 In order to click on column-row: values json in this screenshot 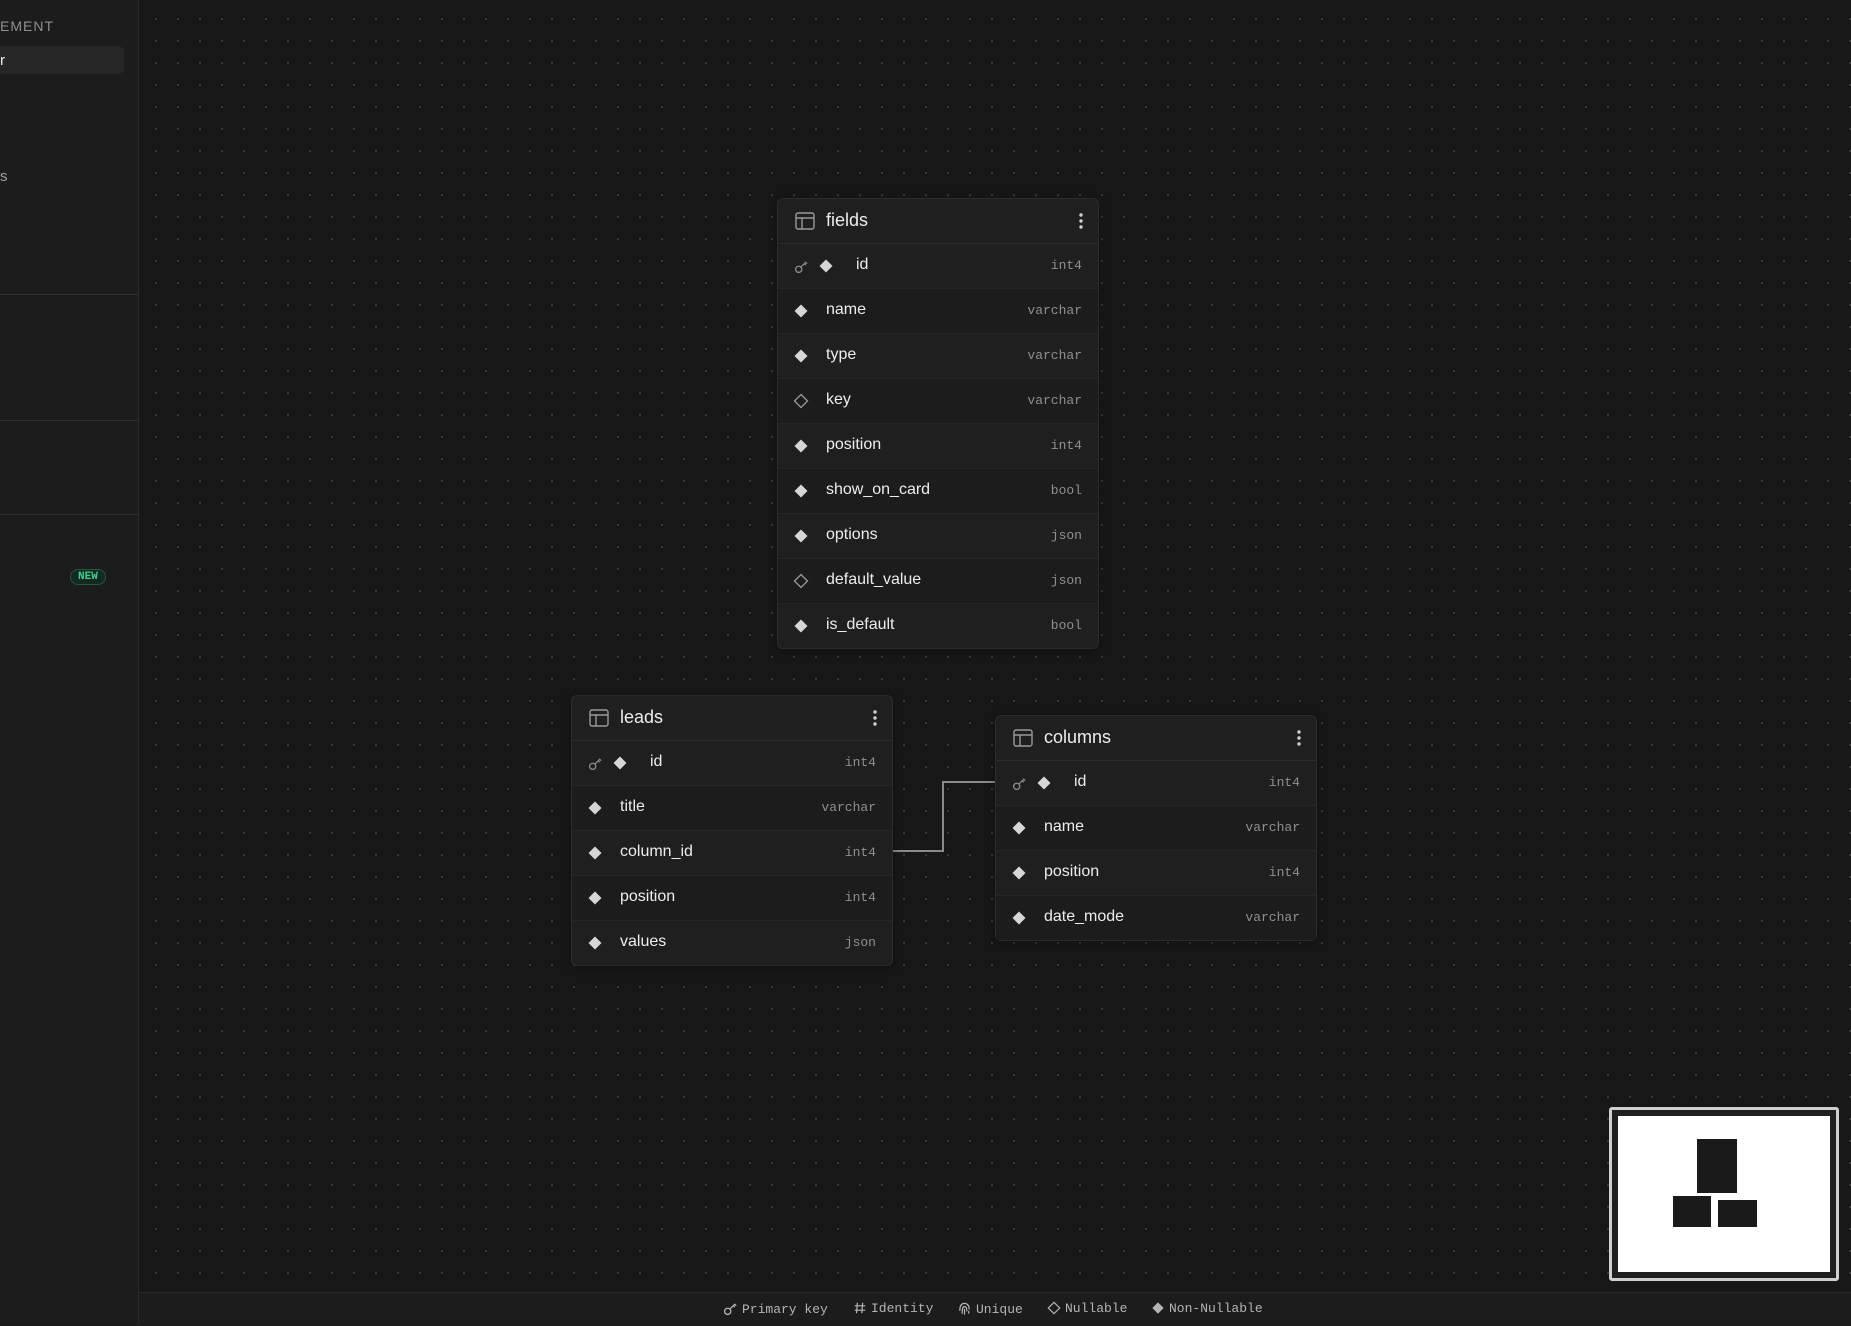, I will do `click(732, 943)`.